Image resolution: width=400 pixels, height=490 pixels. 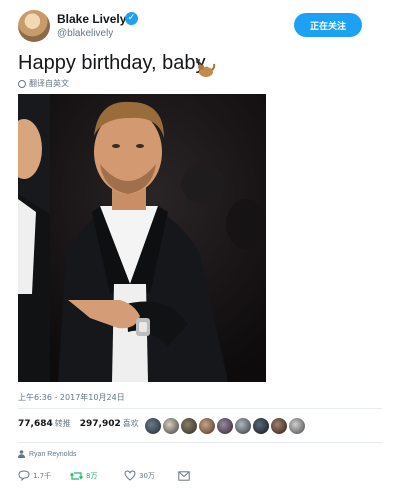 What do you see at coordinates (52, 454) in the screenshot?
I see `reply-context-name: Ryan Reynolds` at bounding box center [52, 454].